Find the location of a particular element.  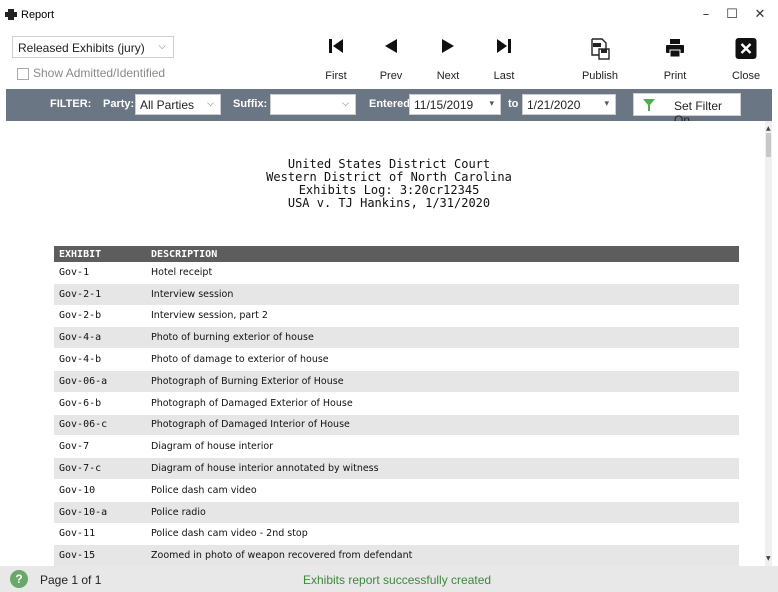

exhibit-id-cell: Gov-2-b is located at coordinates (100, 316).